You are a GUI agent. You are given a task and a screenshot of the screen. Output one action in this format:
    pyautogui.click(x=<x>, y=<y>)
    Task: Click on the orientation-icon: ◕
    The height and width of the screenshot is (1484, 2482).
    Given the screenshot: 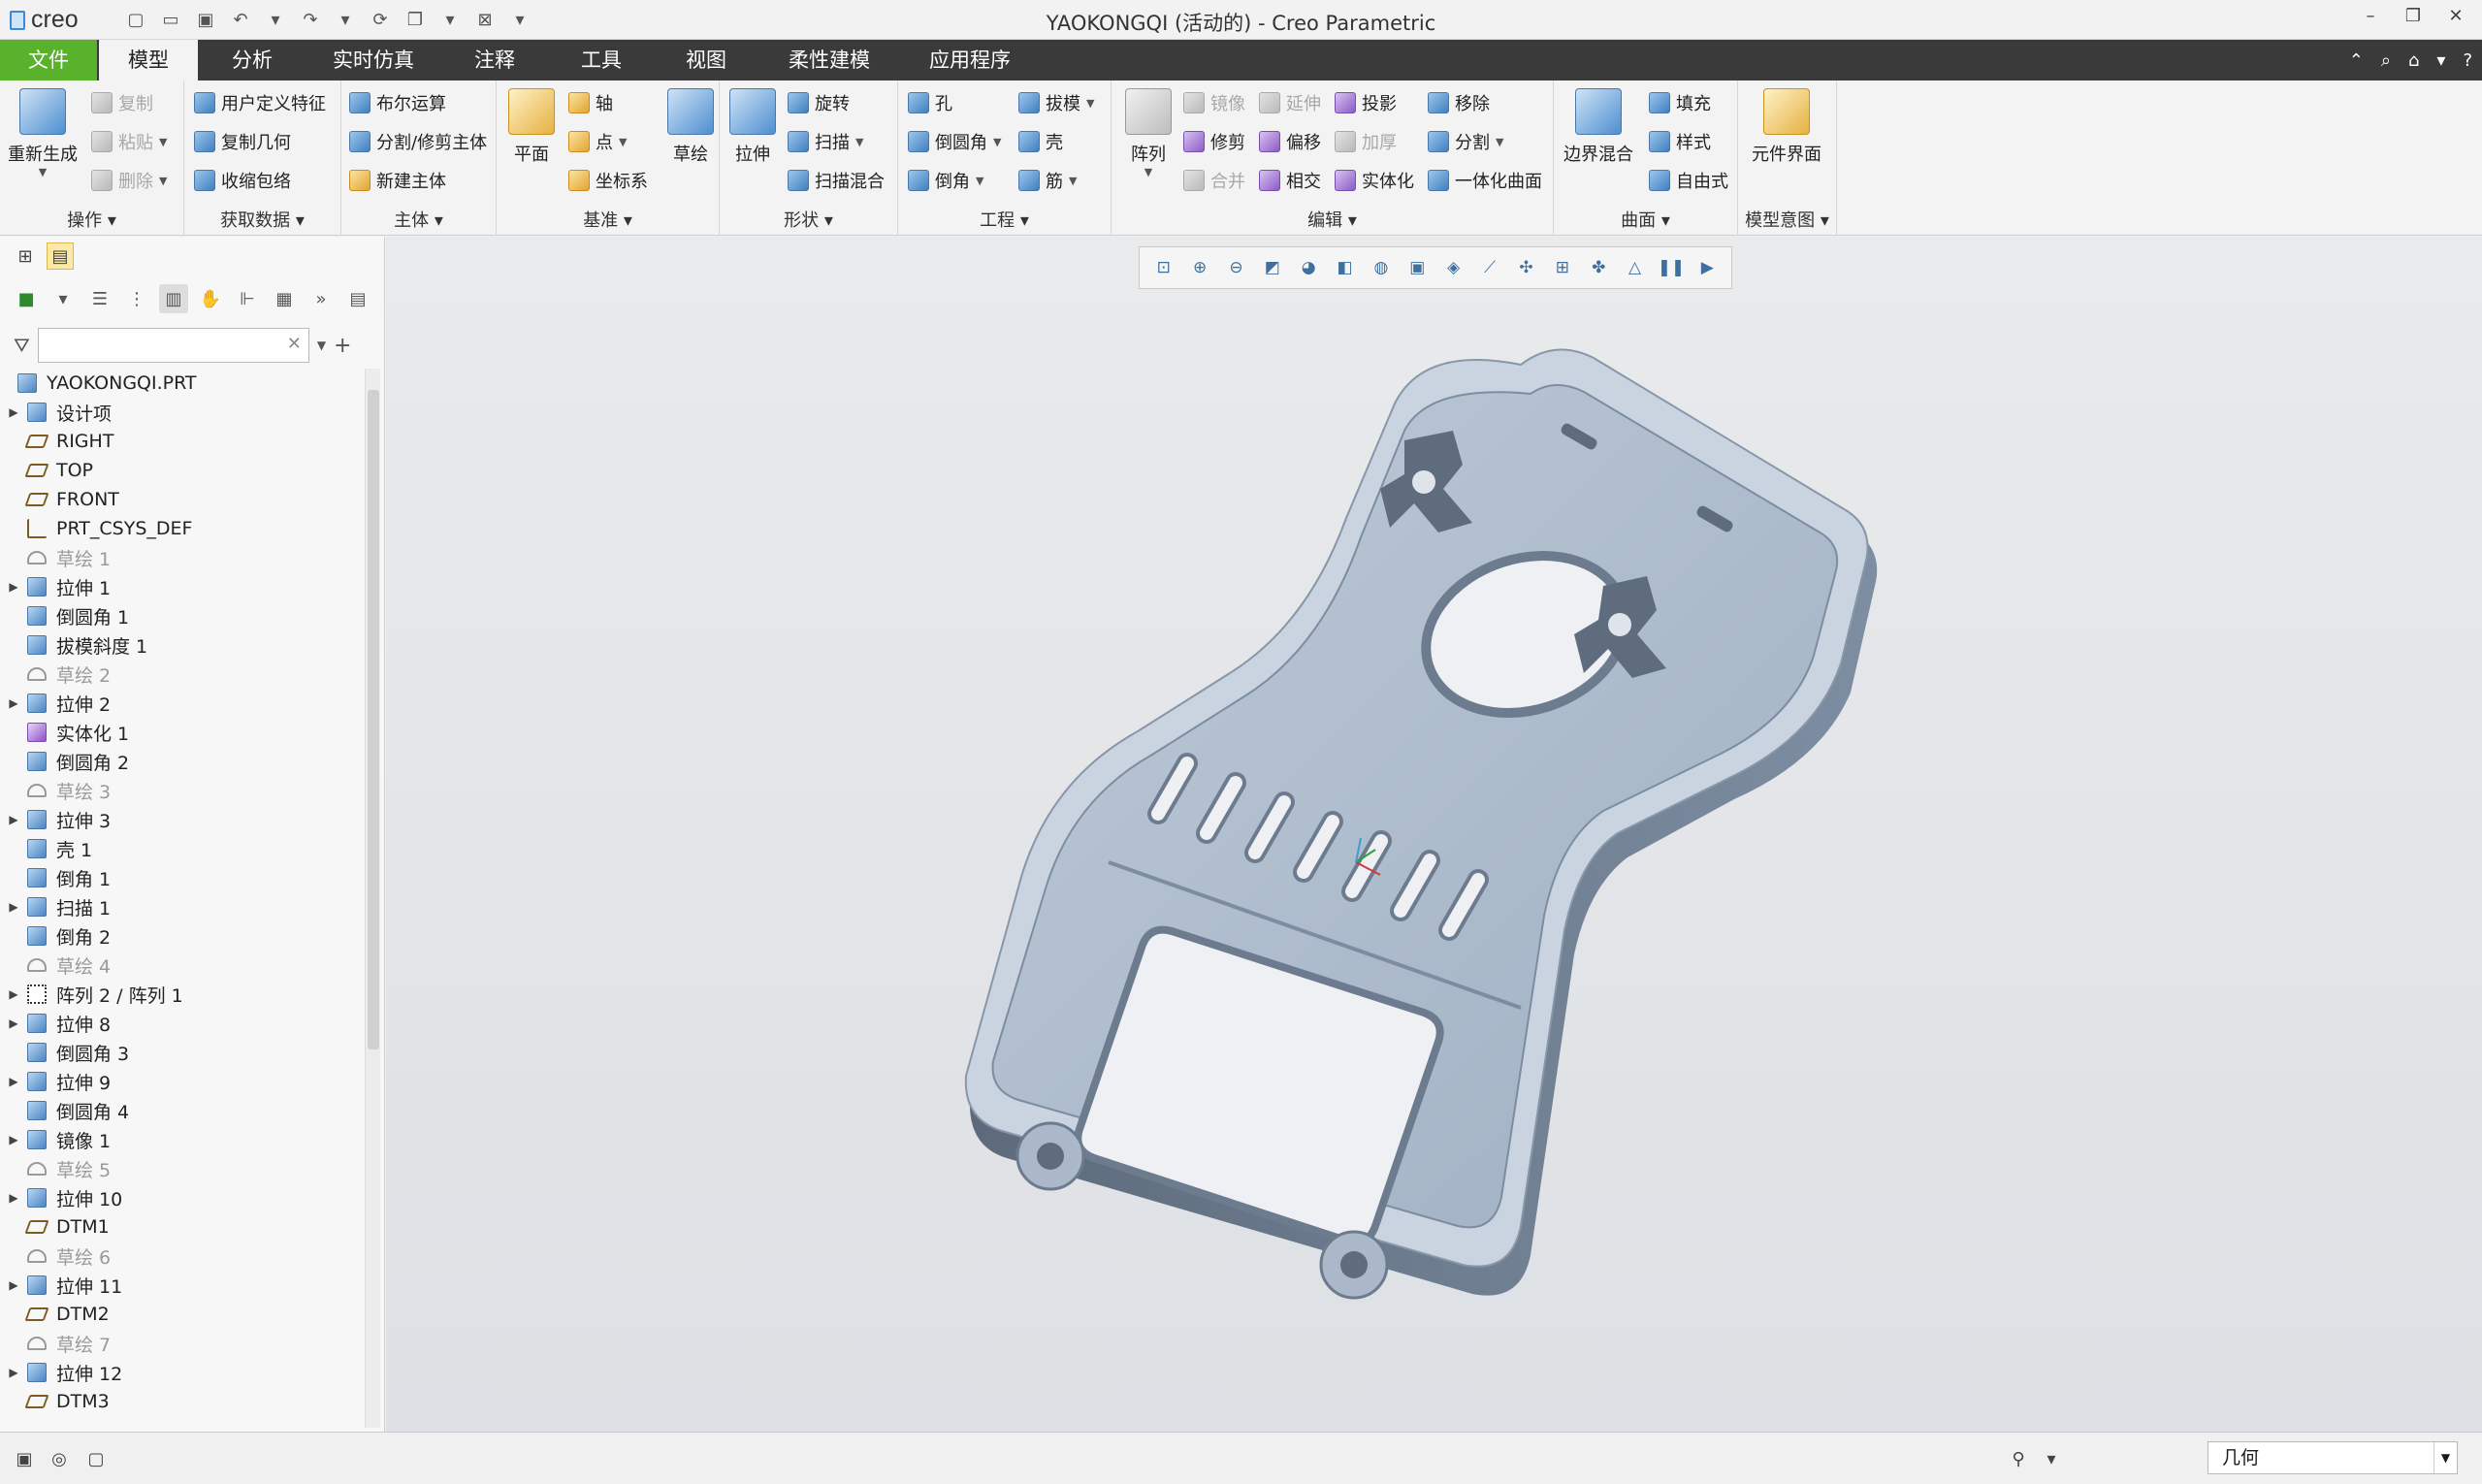 What is the action you would take?
    pyautogui.click(x=1309, y=267)
    